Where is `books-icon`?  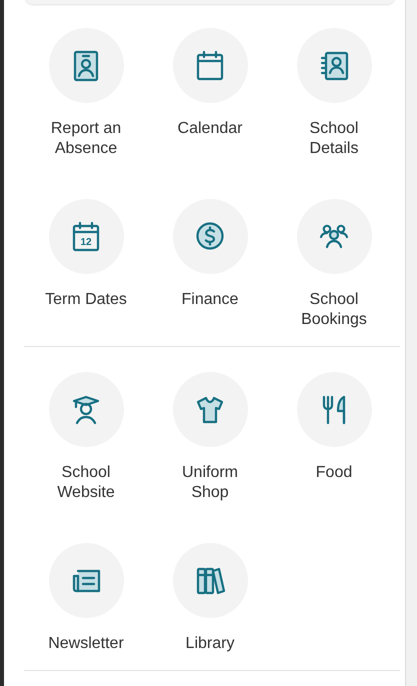
books-icon is located at coordinates (210, 581).